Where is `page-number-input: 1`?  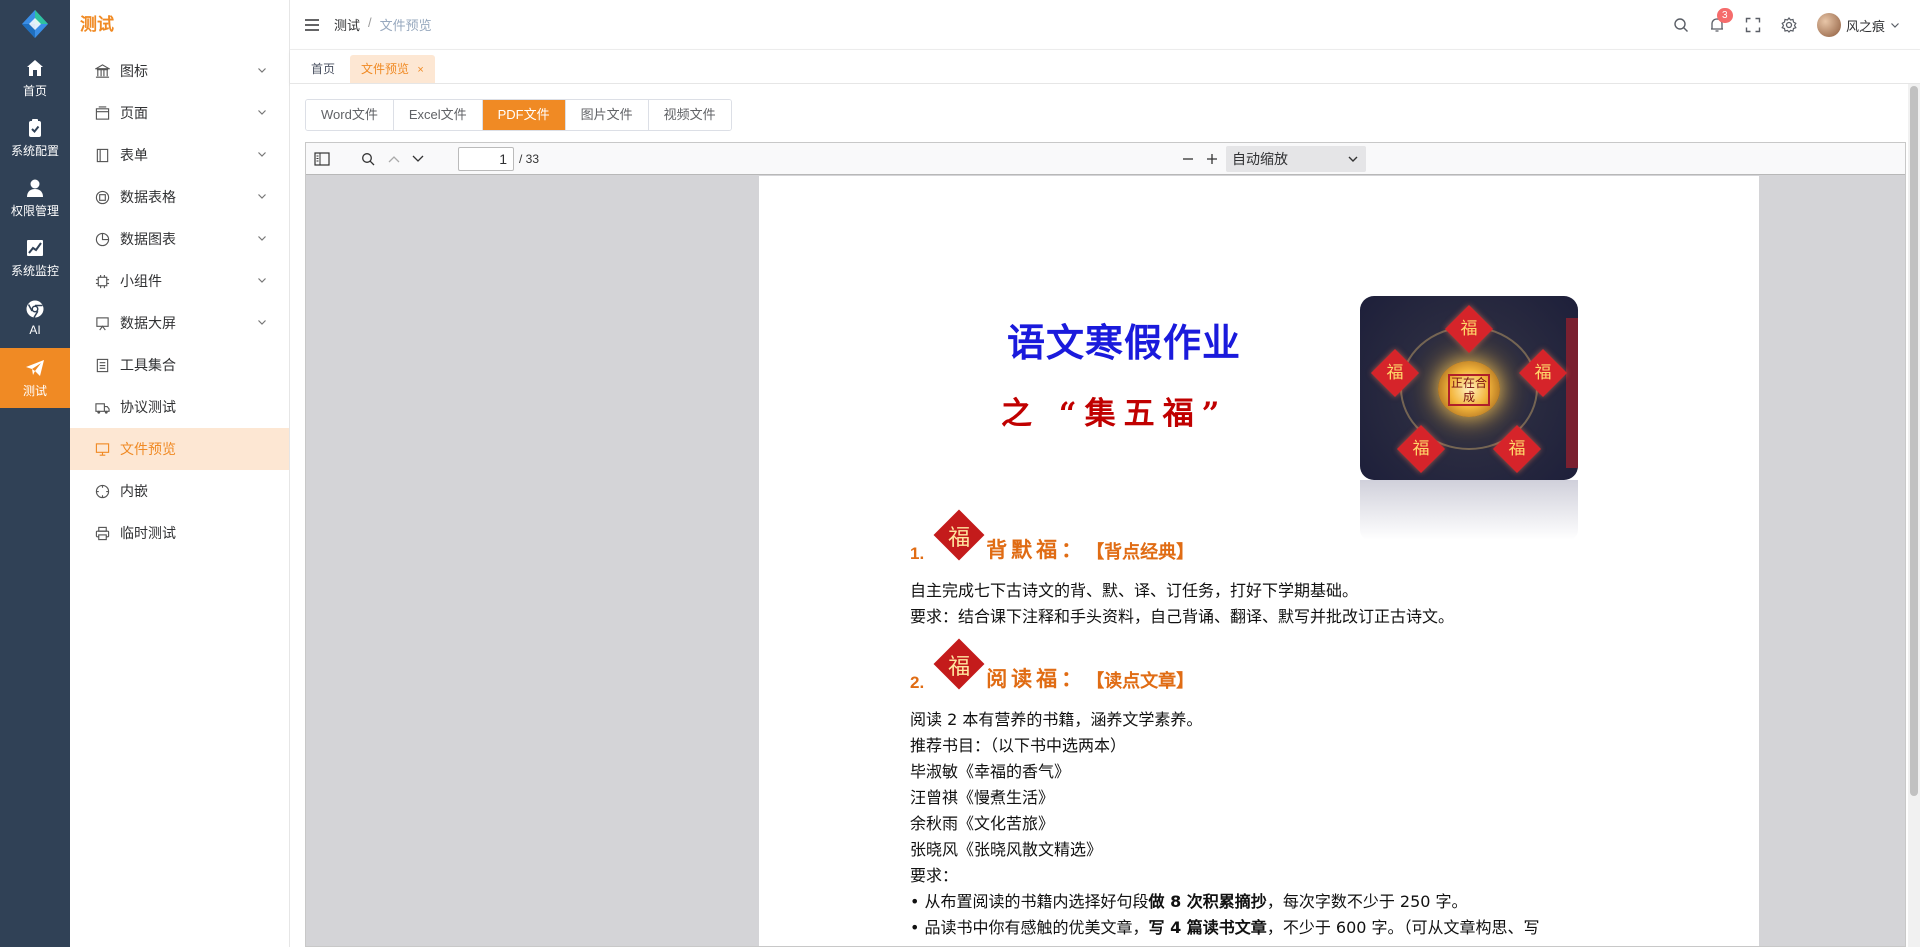
page-number-input: 1 is located at coordinates (486, 159).